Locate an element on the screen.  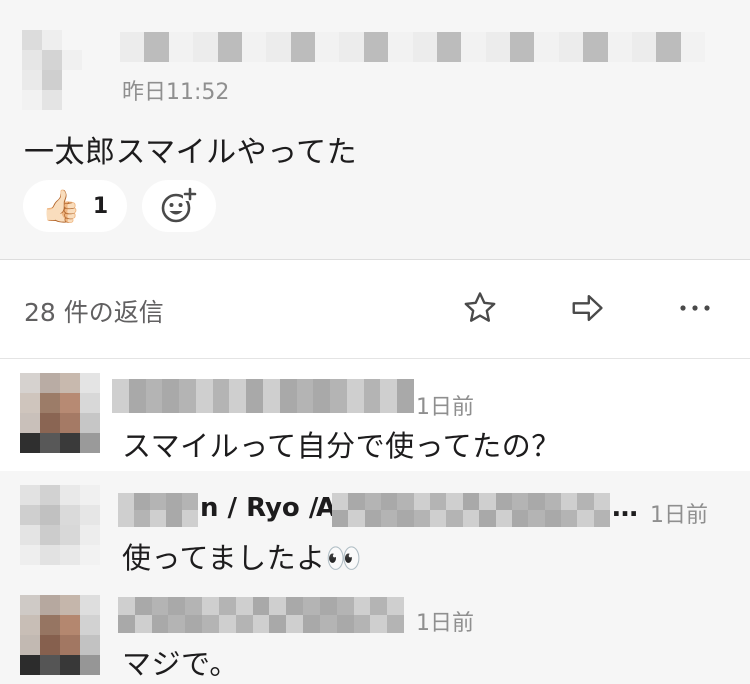
share-icon is located at coordinates (587, 308).